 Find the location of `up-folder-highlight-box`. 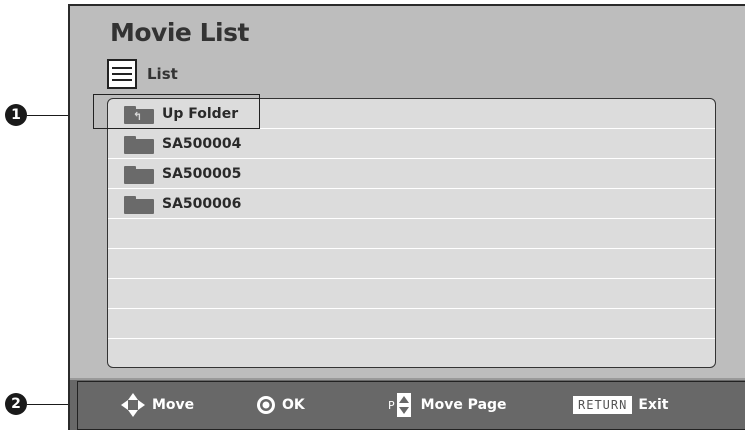

up-folder-highlight-box is located at coordinates (176, 111).